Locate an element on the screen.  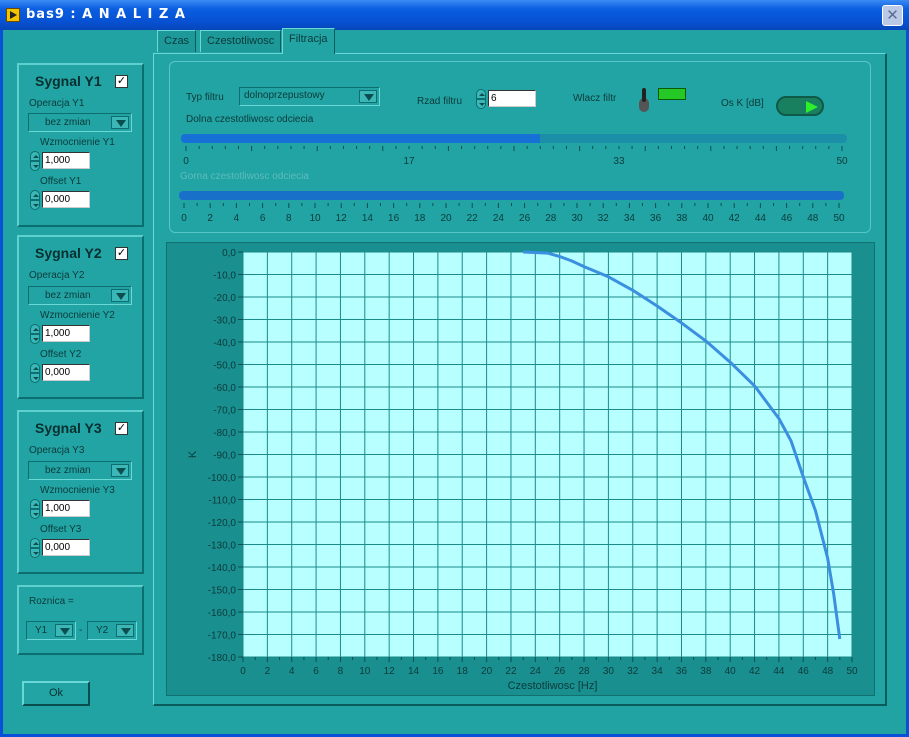
x-tick-label: 26 is located at coordinates (560, 671).